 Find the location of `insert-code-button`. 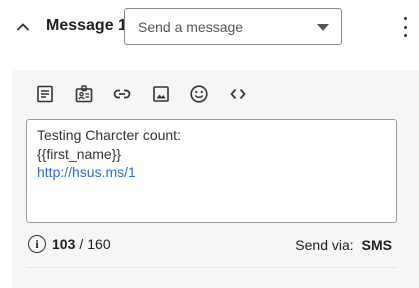

insert-code-button is located at coordinates (238, 94).